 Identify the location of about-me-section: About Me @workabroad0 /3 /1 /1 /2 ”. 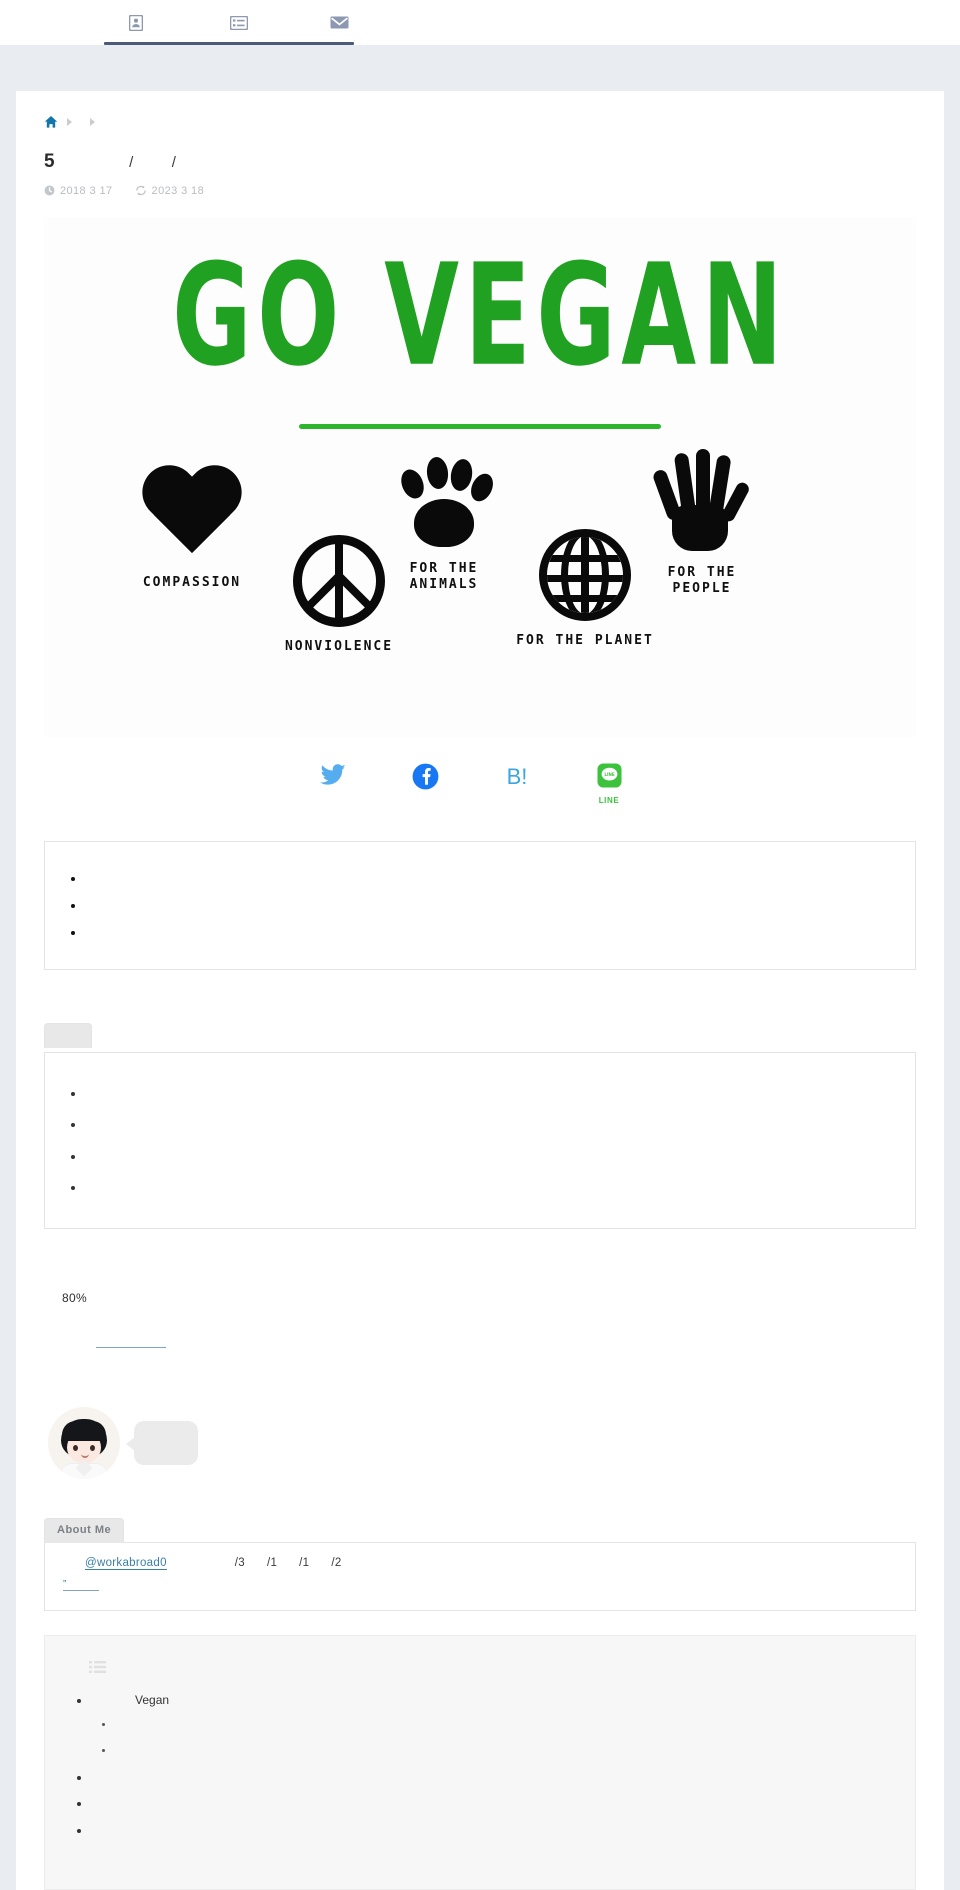
(480, 1564).